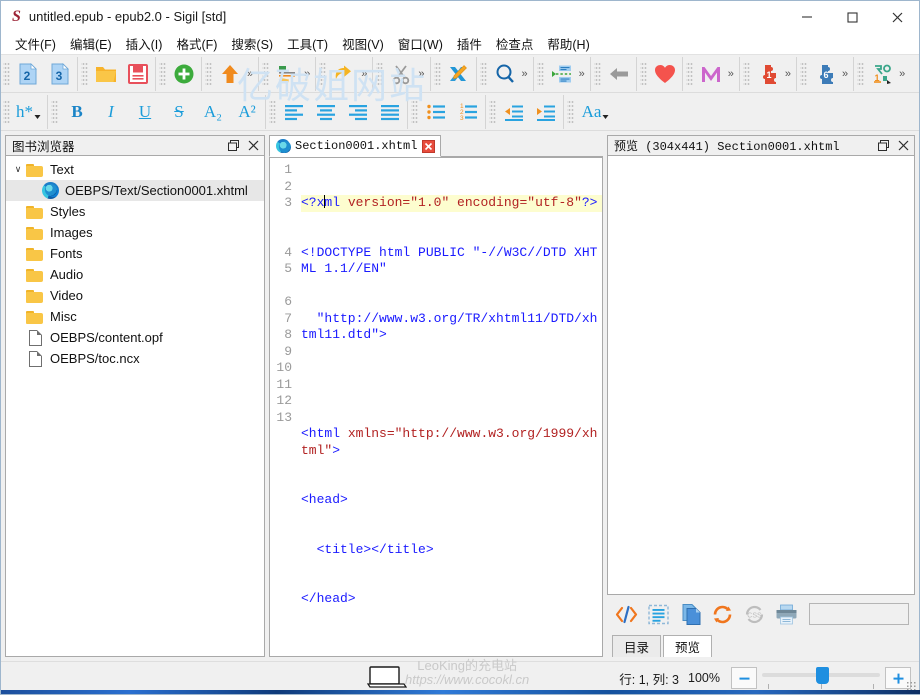 This screenshot has width=920, height=695. Describe the element at coordinates (806, 16) in the screenshot. I see `minimize-button` at that location.